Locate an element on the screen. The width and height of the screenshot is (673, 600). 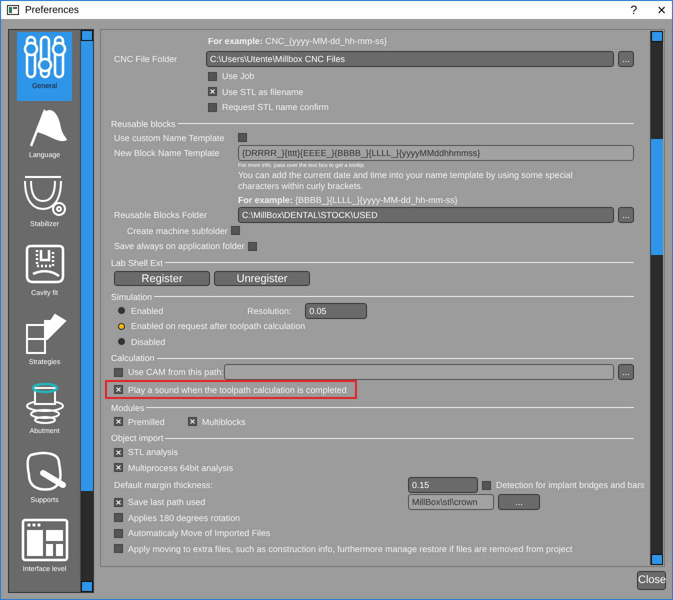
section-title: Calculation is located at coordinates (133, 358).